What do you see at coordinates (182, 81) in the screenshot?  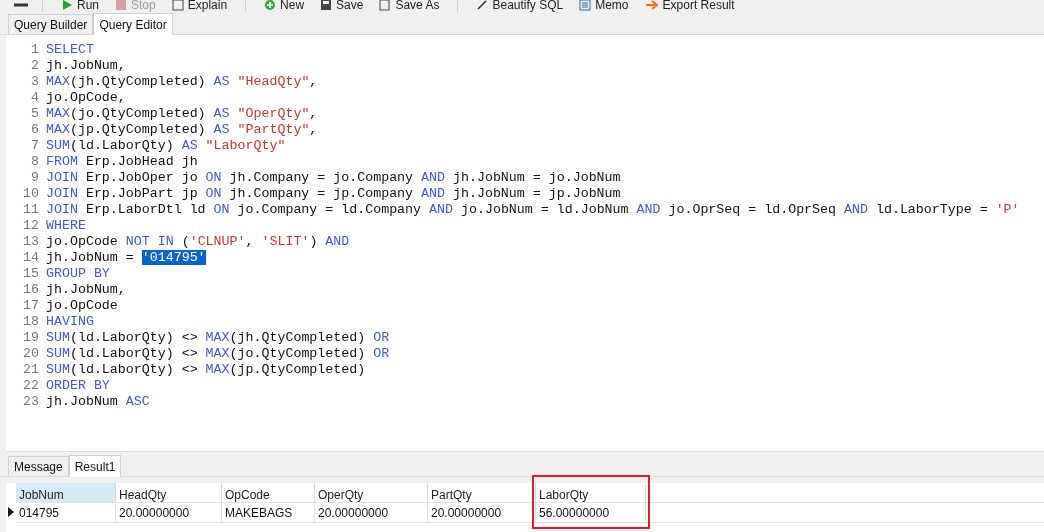 I see `code-line: MAX(jh.QtyCompleted) AS "HeadQty",` at bounding box center [182, 81].